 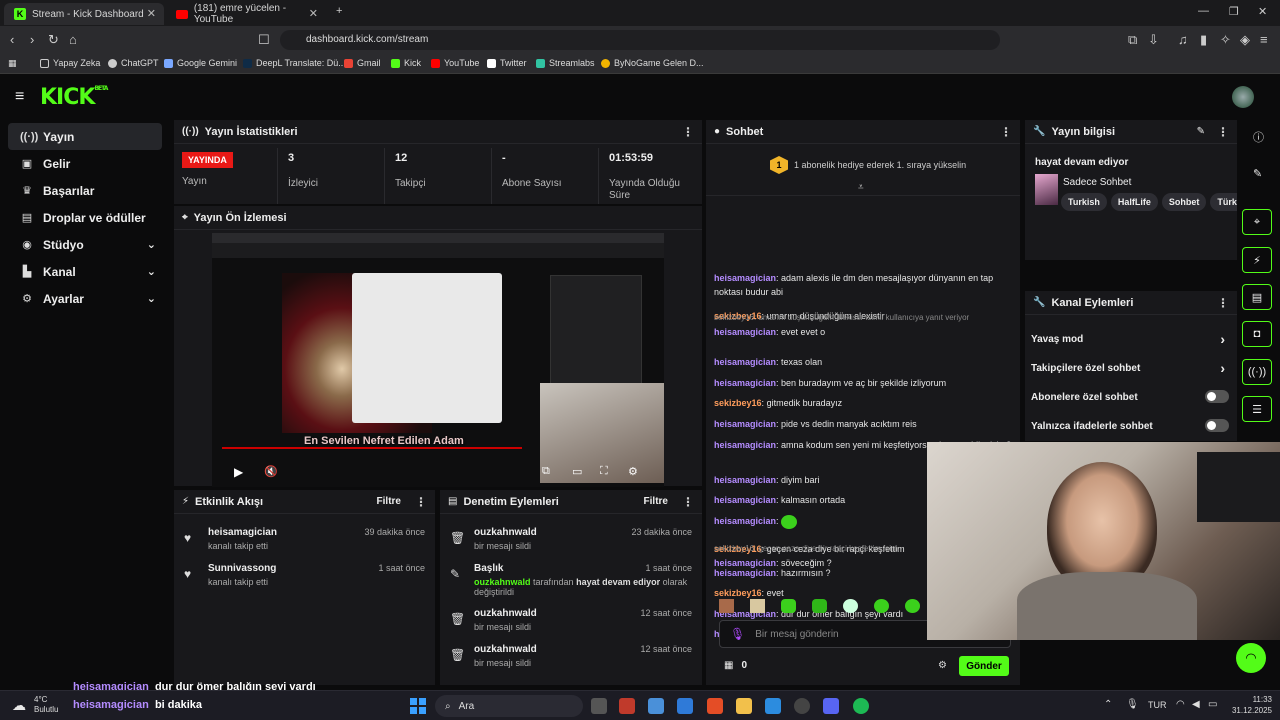 What do you see at coordinates (133, 63) in the screenshot?
I see `bookmark-chatgpt: ChatGPT` at bounding box center [133, 63].